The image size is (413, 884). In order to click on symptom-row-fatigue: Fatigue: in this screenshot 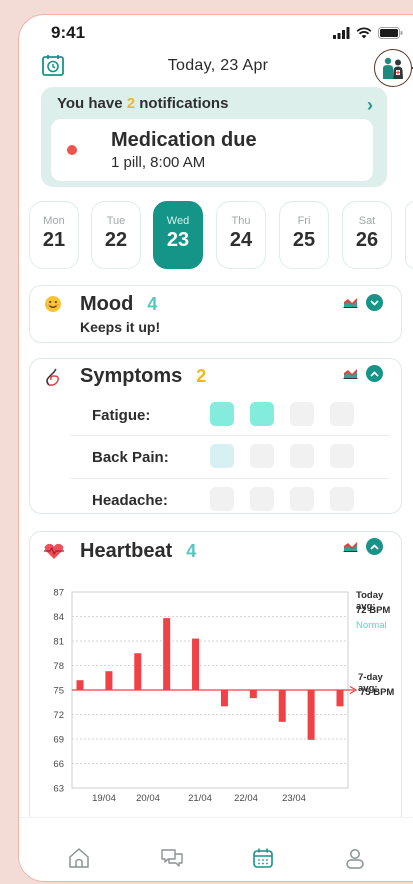, I will do `click(230, 417)`.